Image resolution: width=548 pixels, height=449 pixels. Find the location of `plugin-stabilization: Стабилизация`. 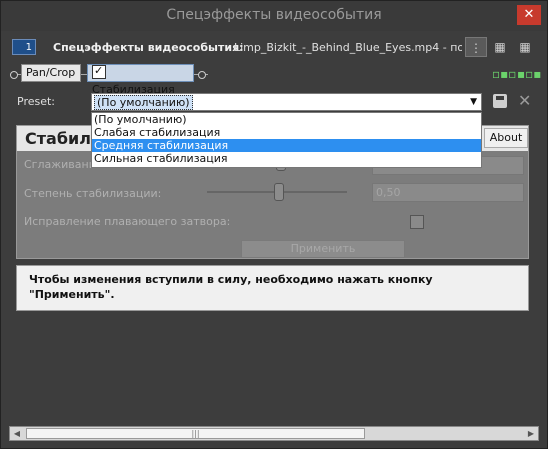

plugin-stabilization: Стабилизация is located at coordinates (140, 79).